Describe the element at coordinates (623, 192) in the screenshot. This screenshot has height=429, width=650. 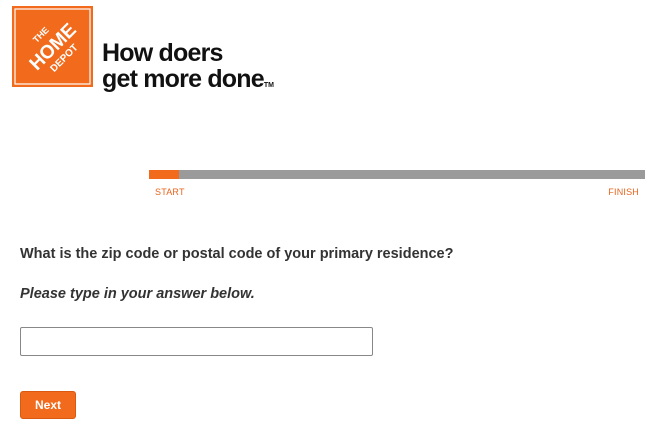
I see `progress-finish-label: FINISH` at that location.